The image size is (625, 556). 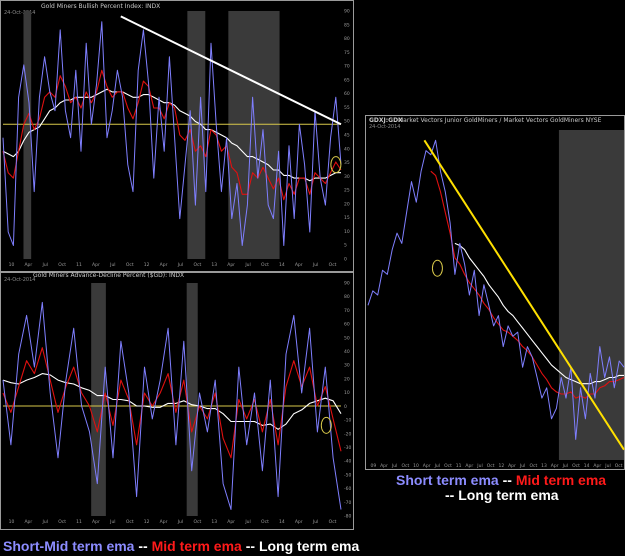 What do you see at coordinates (347, 53) in the screenshot?
I see `y-tick-label: 75` at bounding box center [347, 53].